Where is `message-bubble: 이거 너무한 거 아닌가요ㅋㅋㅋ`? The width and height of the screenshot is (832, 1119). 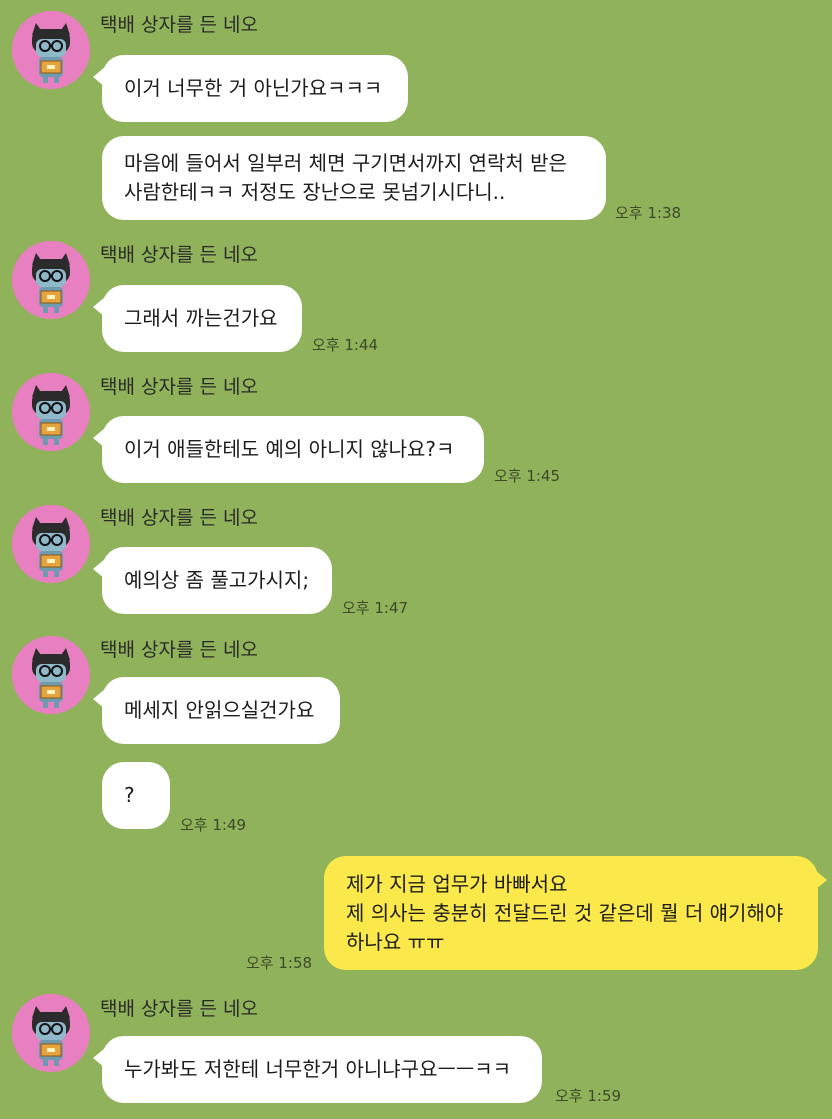
message-bubble: 이거 너무한 거 아닌가요ㅋㅋㅋ is located at coordinates (250, 88).